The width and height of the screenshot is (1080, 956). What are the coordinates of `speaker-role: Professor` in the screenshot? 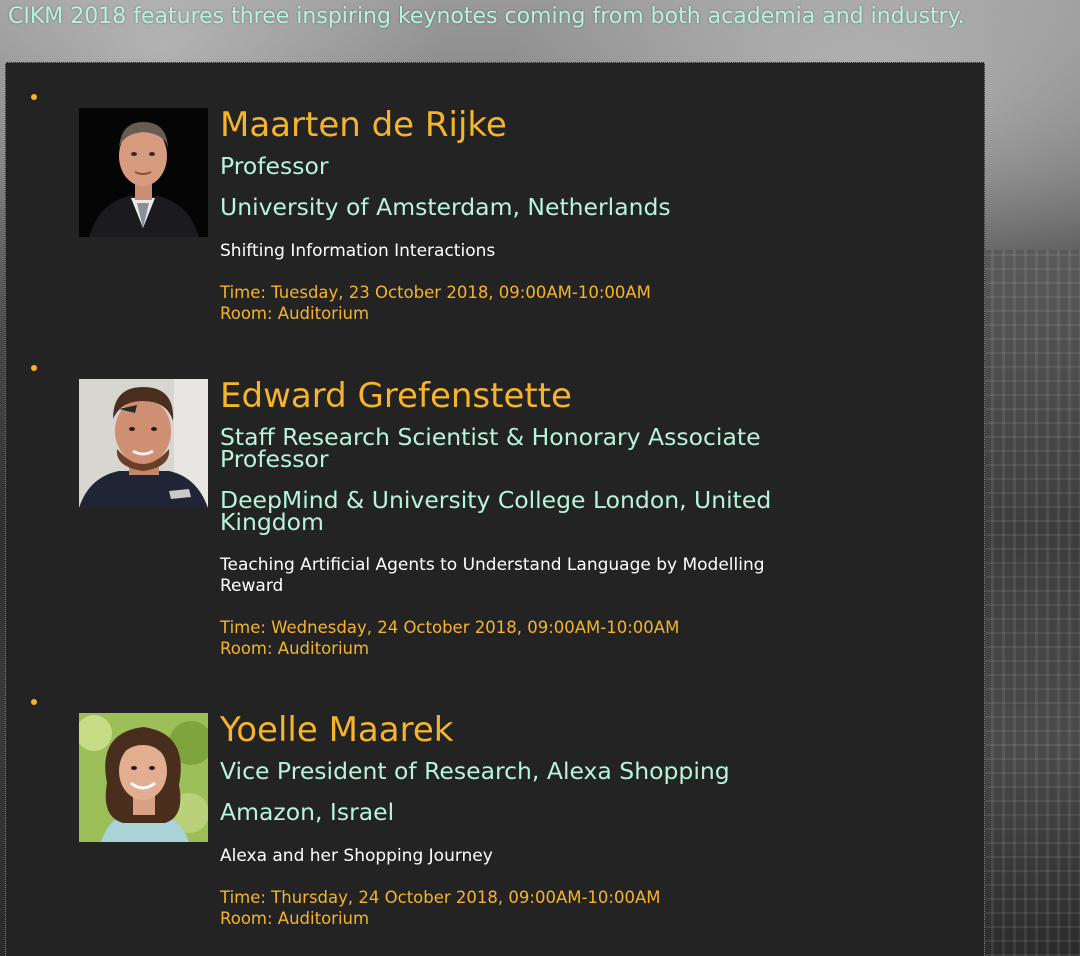 It's located at (274, 166).